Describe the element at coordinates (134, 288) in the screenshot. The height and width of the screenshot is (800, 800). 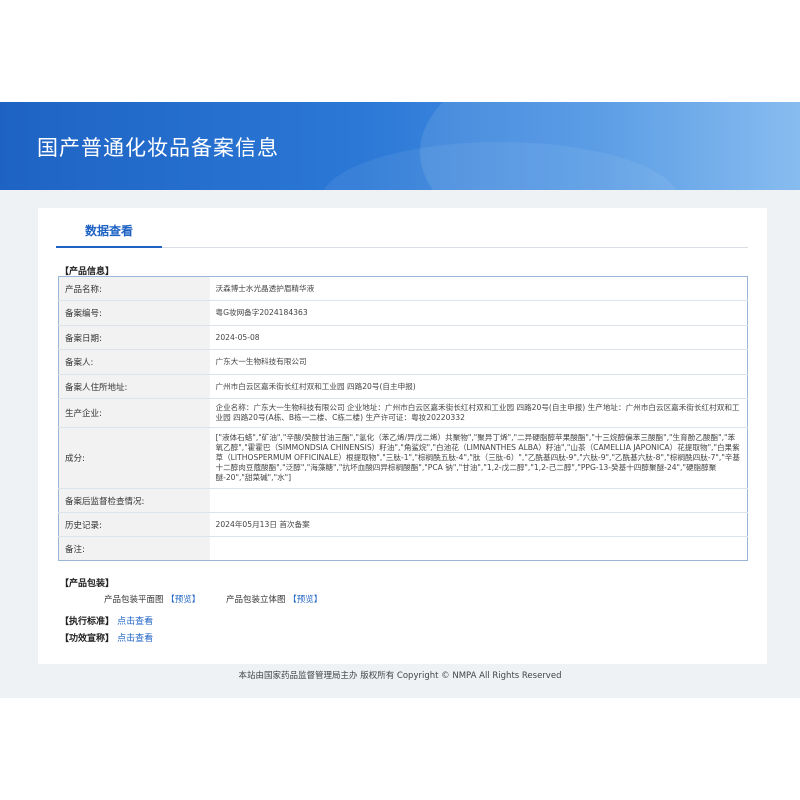
I see `row-key: 产品名称:` at that location.